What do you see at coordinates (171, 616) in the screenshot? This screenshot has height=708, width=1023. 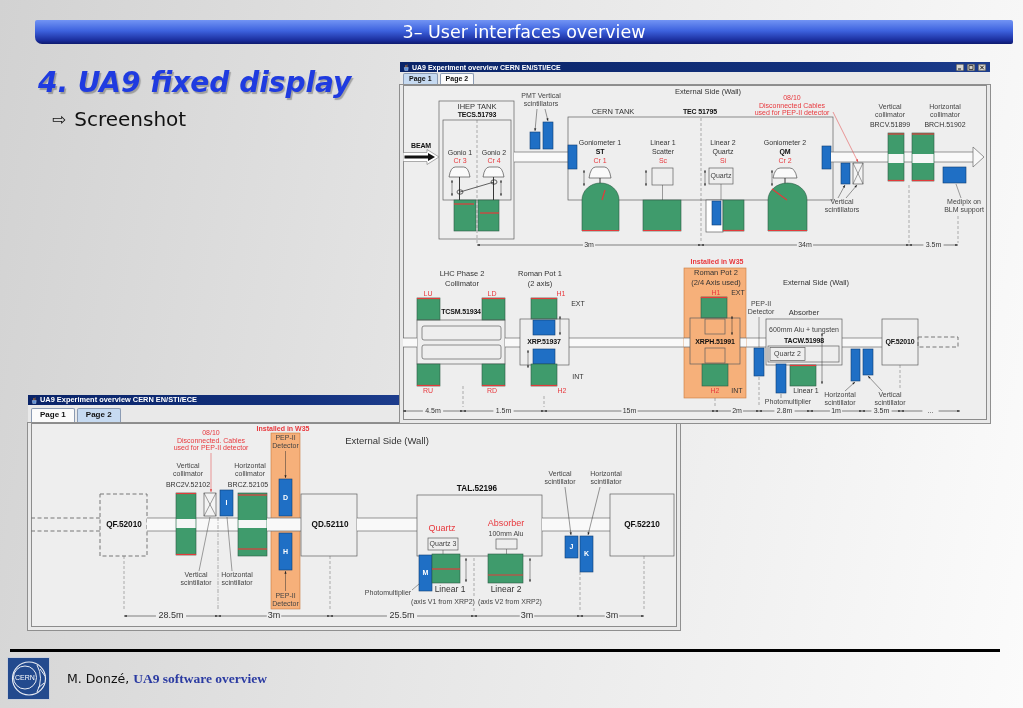 I see `dimension-label: 28.5m` at bounding box center [171, 616].